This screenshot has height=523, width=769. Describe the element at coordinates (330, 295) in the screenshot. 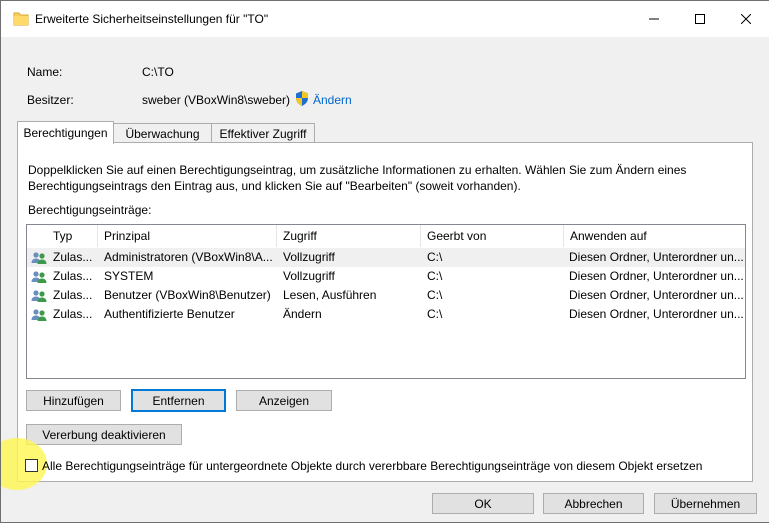

I see `cell-zugriff: Lesen, Ausführen` at that location.